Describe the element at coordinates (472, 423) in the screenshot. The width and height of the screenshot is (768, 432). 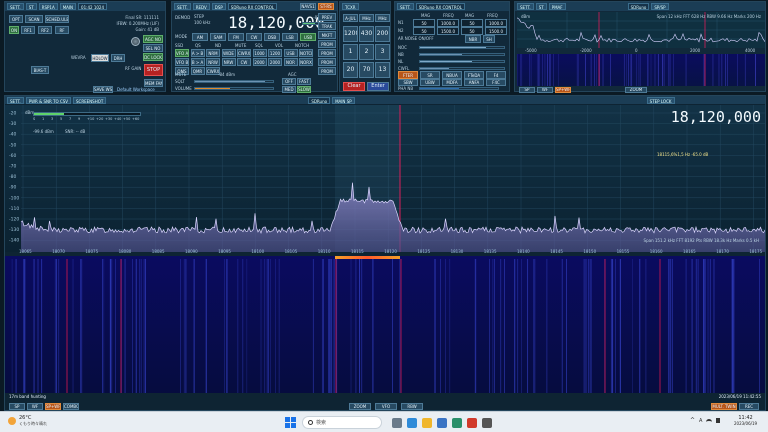
I see `mcafee-icon` at that location.